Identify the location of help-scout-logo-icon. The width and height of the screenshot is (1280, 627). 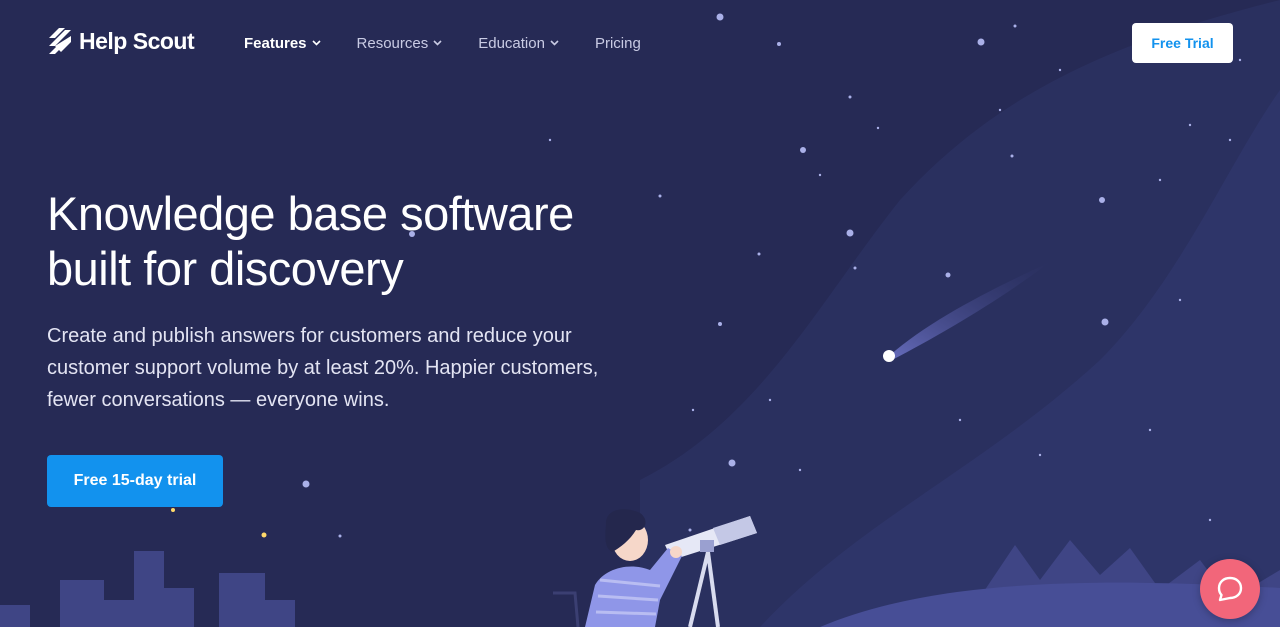
(60, 41).